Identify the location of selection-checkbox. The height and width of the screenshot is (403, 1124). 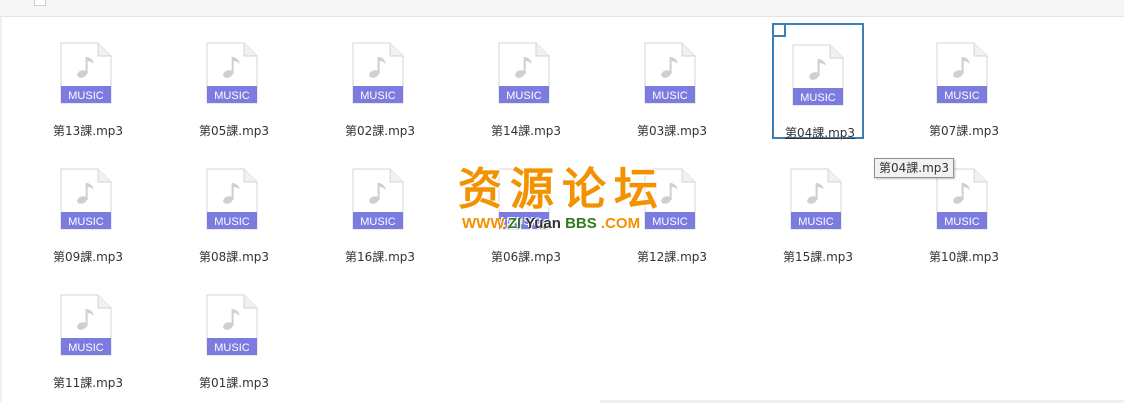
(779, 30).